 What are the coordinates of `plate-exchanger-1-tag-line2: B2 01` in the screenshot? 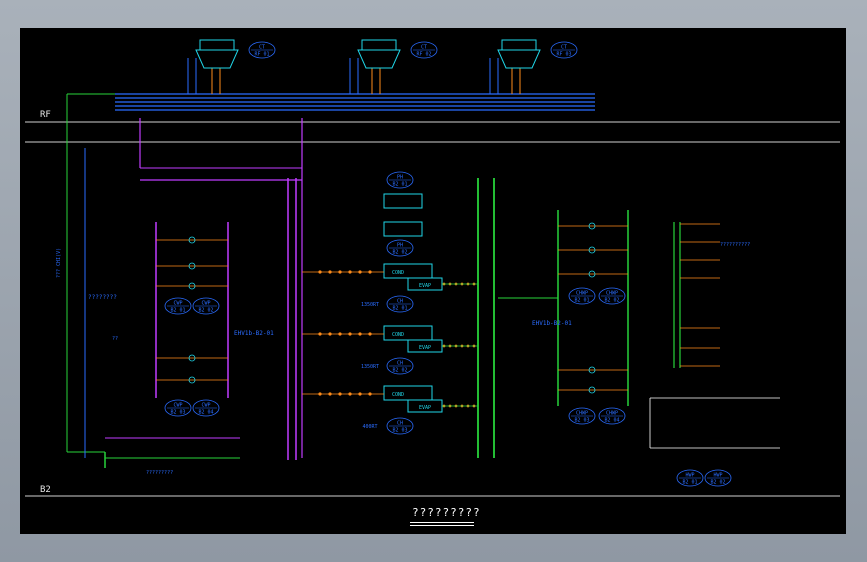 It's located at (399, 185).